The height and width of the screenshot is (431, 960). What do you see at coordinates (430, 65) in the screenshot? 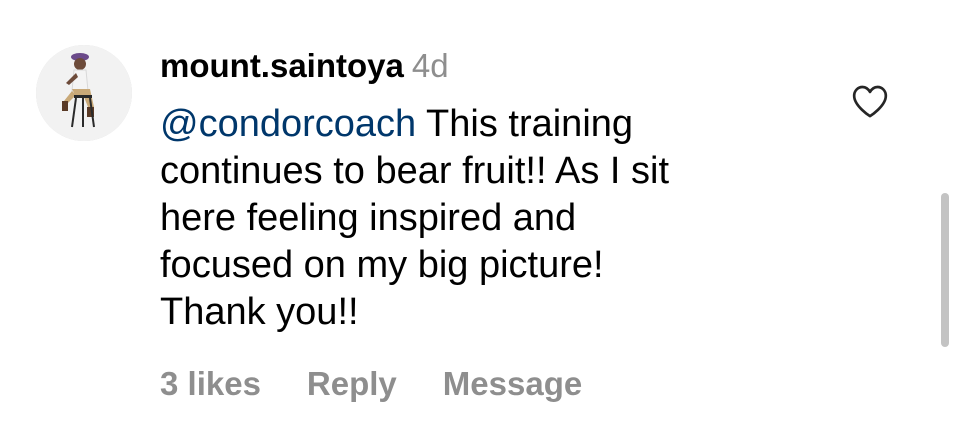
I see `comment-timestamp: 4d` at bounding box center [430, 65].